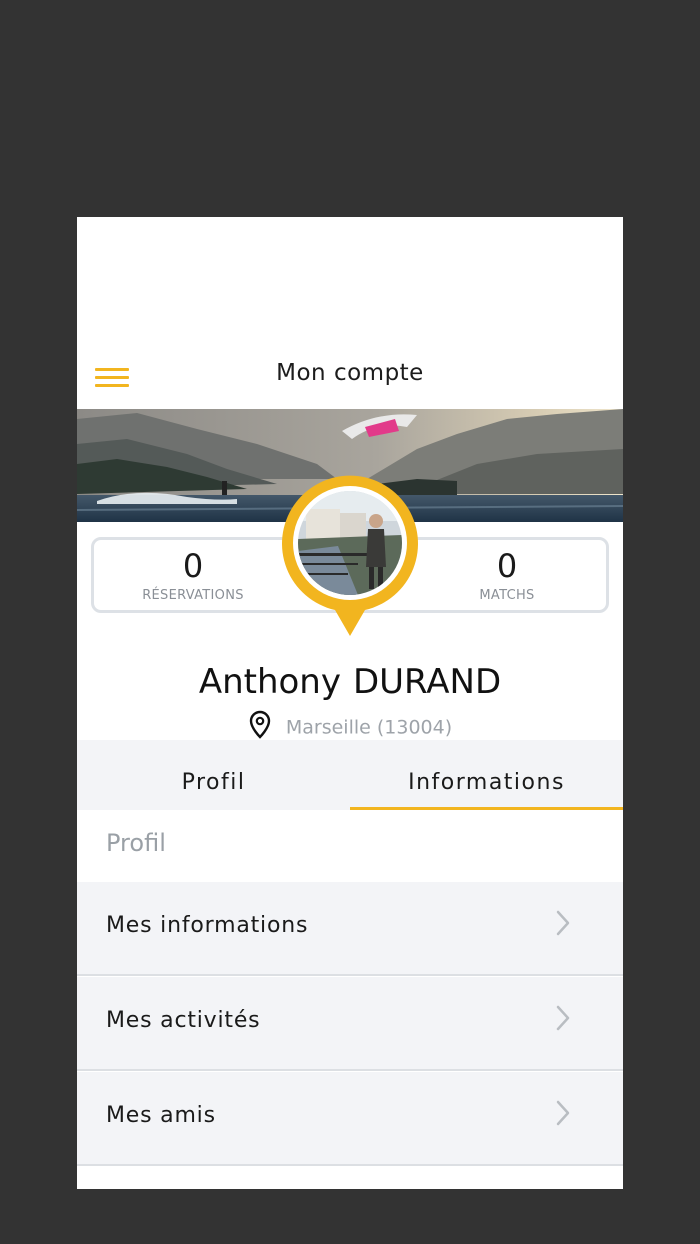 The image size is (700, 1244). Describe the element at coordinates (350, 682) in the screenshot. I see `user-name: Anthony DURAND` at that location.